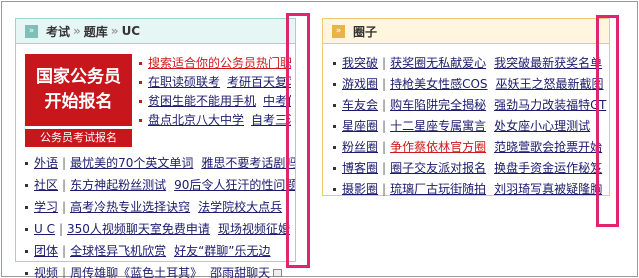 Image resolution: width=639 pixels, height=278 pixels. Describe the element at coordinates (219, 63) in the screenshot. I see `feature-link: 搜索适合你的公务员热门职位` at that location.